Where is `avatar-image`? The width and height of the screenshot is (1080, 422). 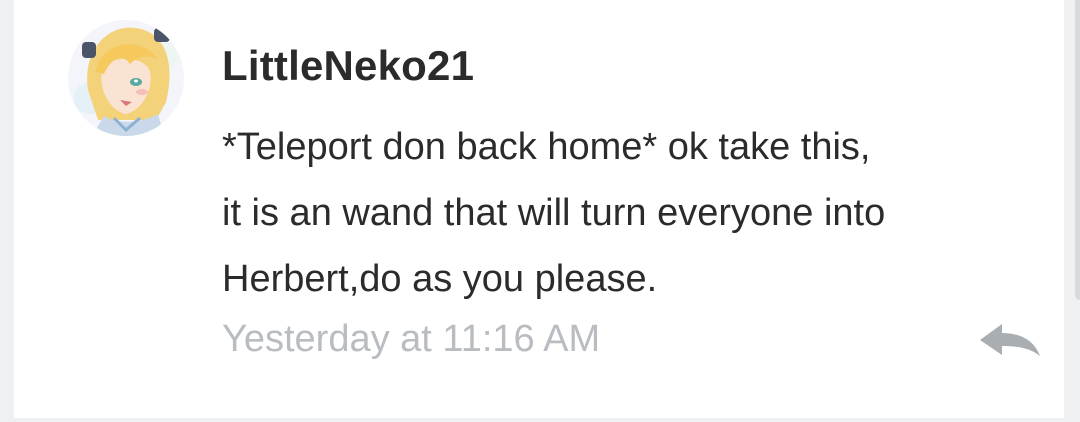 avatar-image is located at coordinates (126, 78).